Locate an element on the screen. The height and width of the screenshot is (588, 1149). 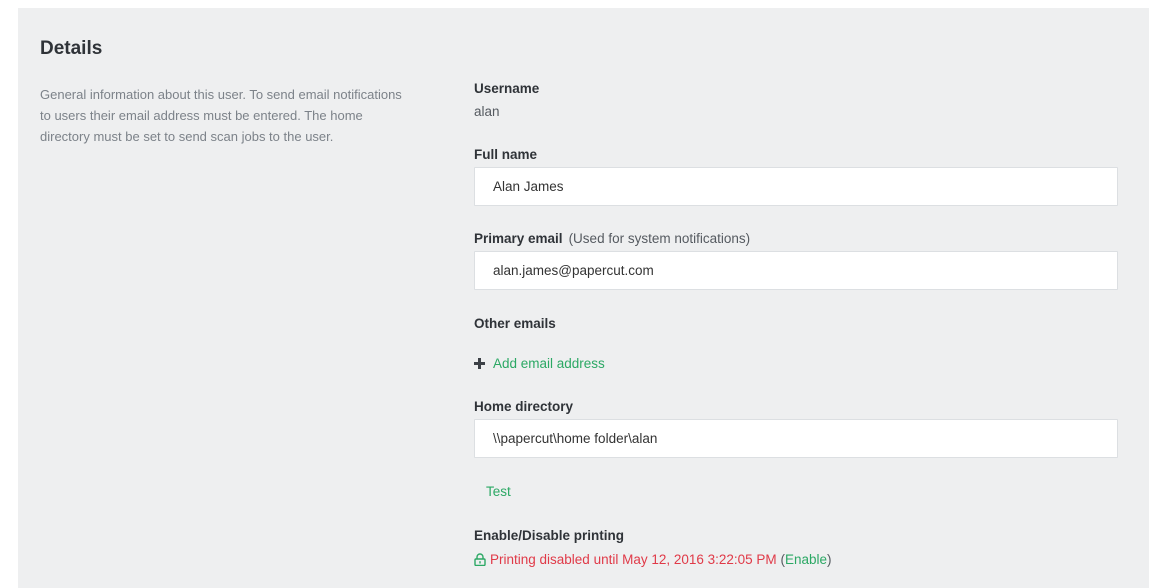
primary-email-hint: (Used for system notifications) is located at coordinates (659, 238).